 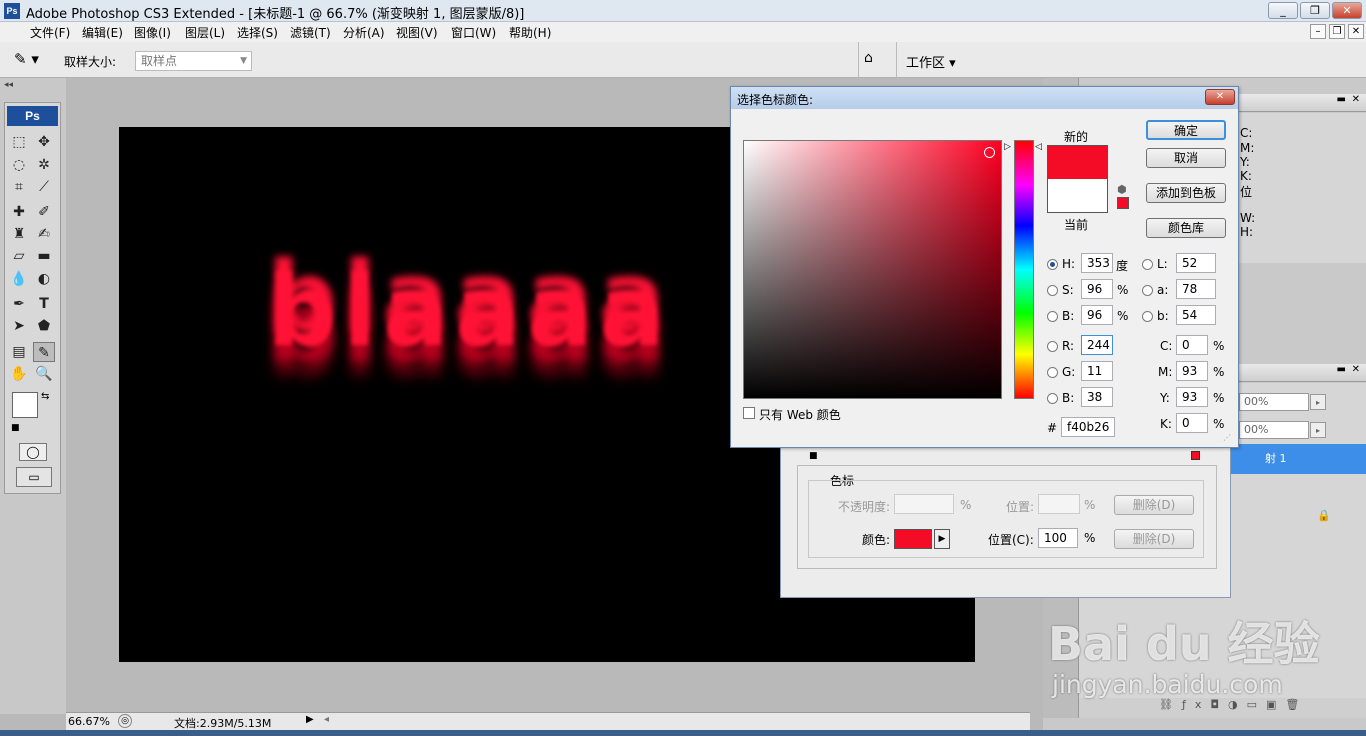 I want to click on stop-location-disabled-field, so click(x=1059, y=504).